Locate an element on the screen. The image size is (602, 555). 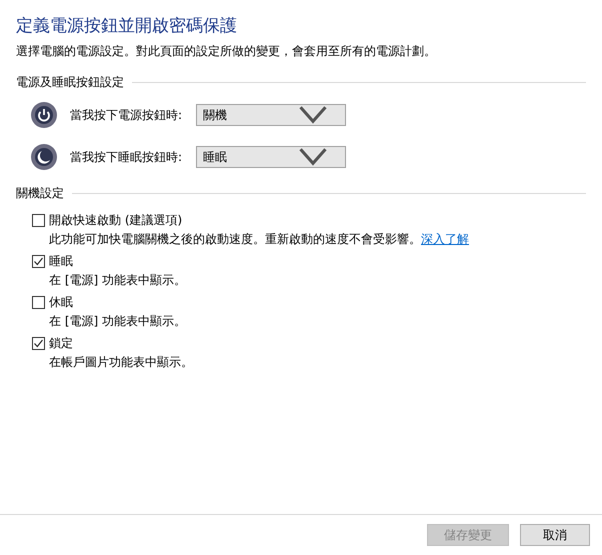
option-description: 在帳戶圖片功能表中顯示。 is located at coordinates (121, 362).